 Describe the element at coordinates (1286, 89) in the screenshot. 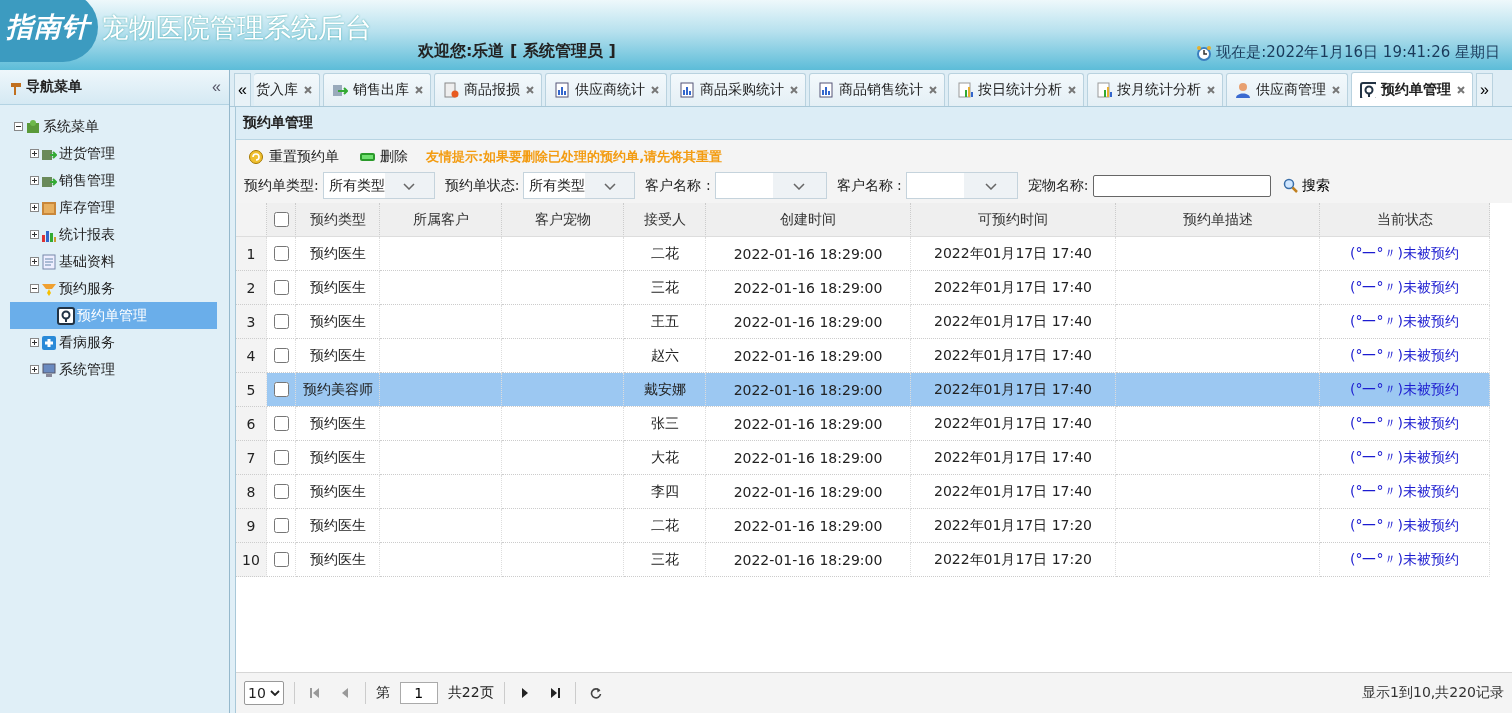

I see `tab: 供应商管理` at that location.